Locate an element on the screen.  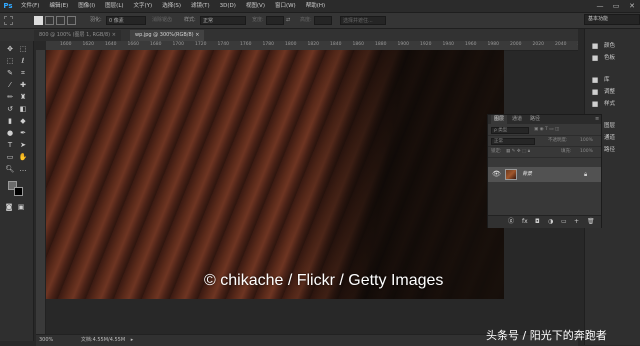
layer-style-icon: fx is located at coordinates (525, 222).